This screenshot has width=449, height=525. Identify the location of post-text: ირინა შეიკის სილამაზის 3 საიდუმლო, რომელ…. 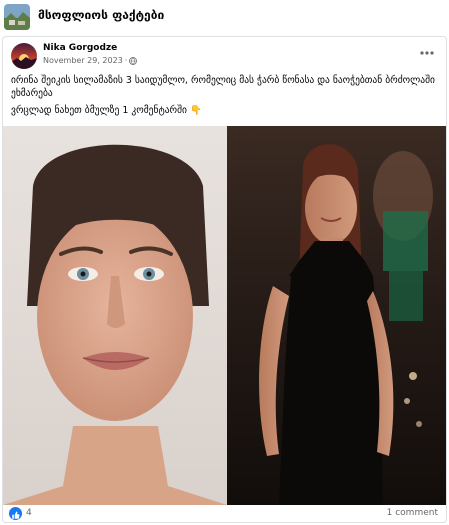
(226, 97).